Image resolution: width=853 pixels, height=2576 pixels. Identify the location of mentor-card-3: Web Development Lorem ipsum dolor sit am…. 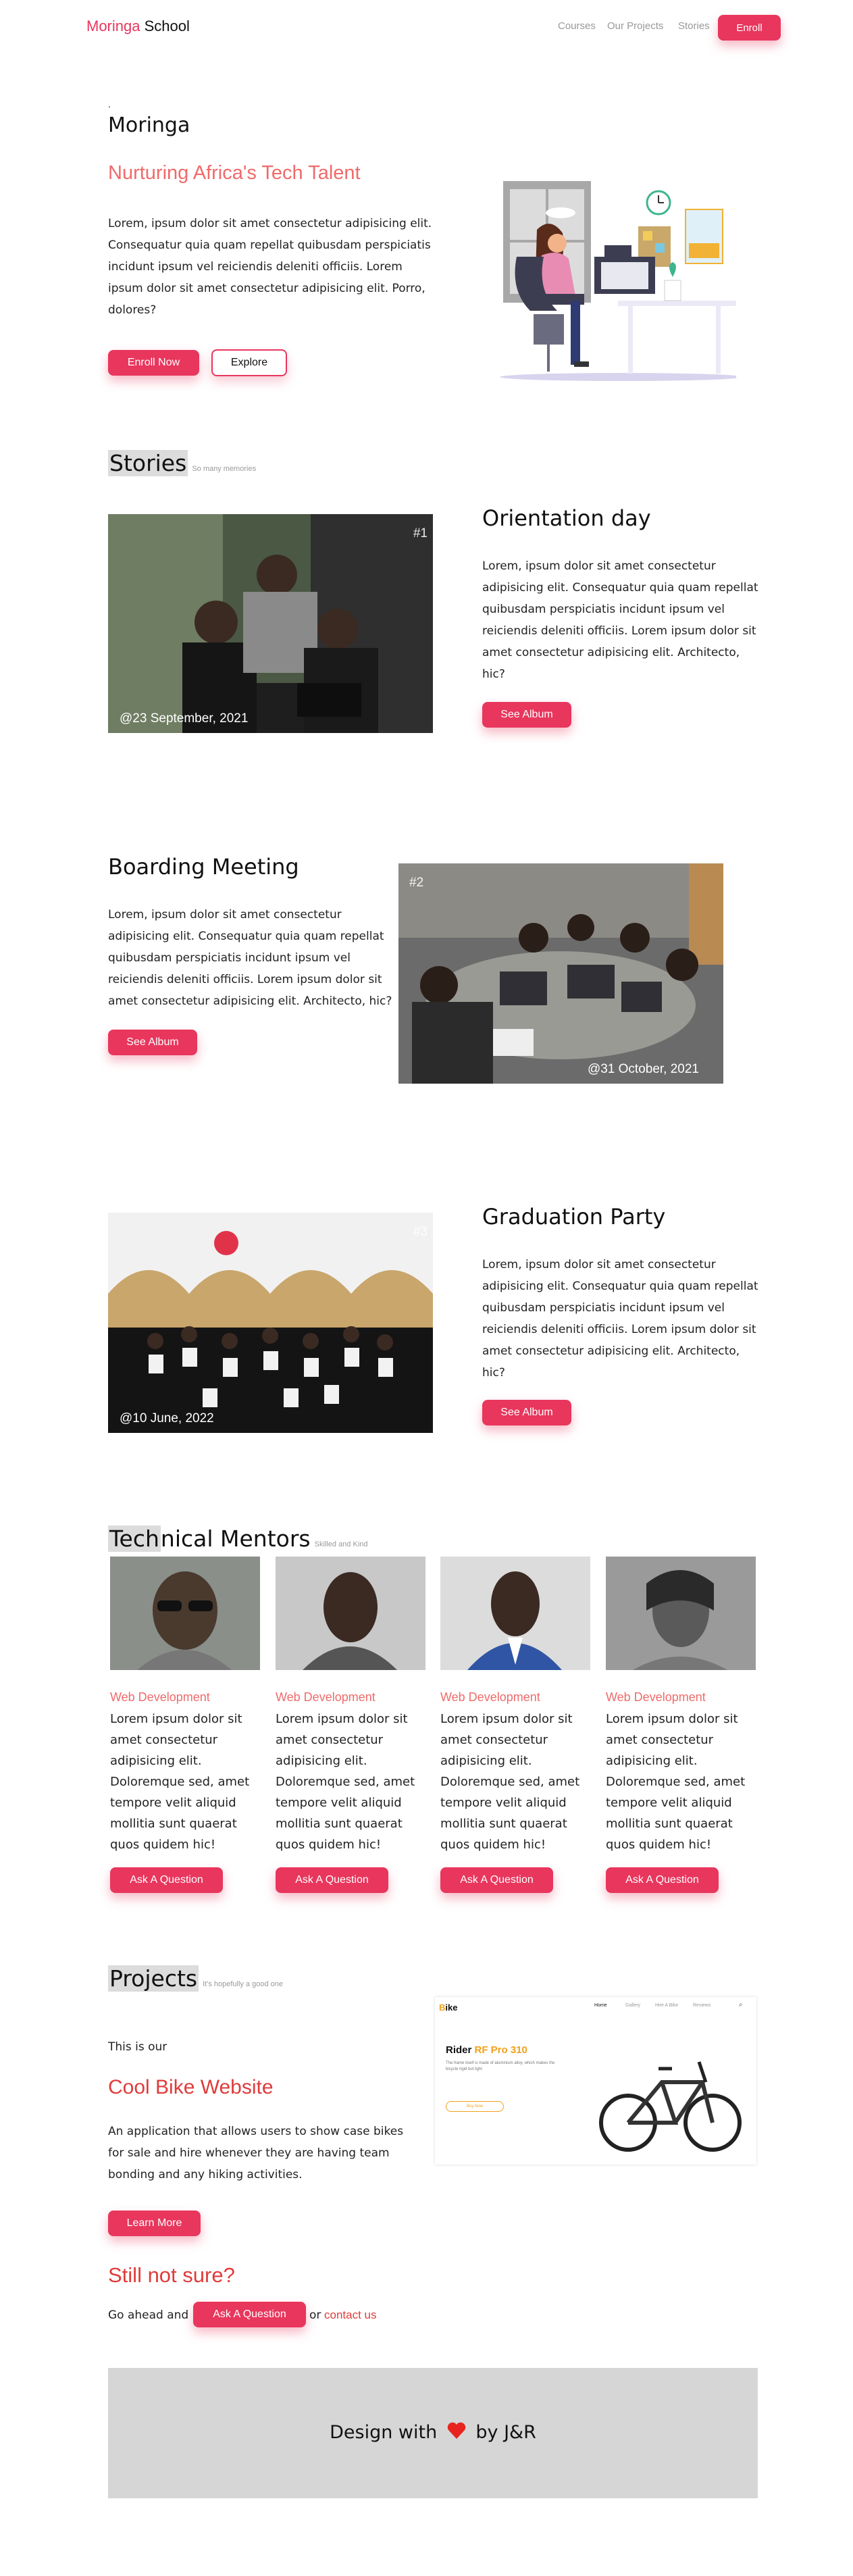
(515, 1725).